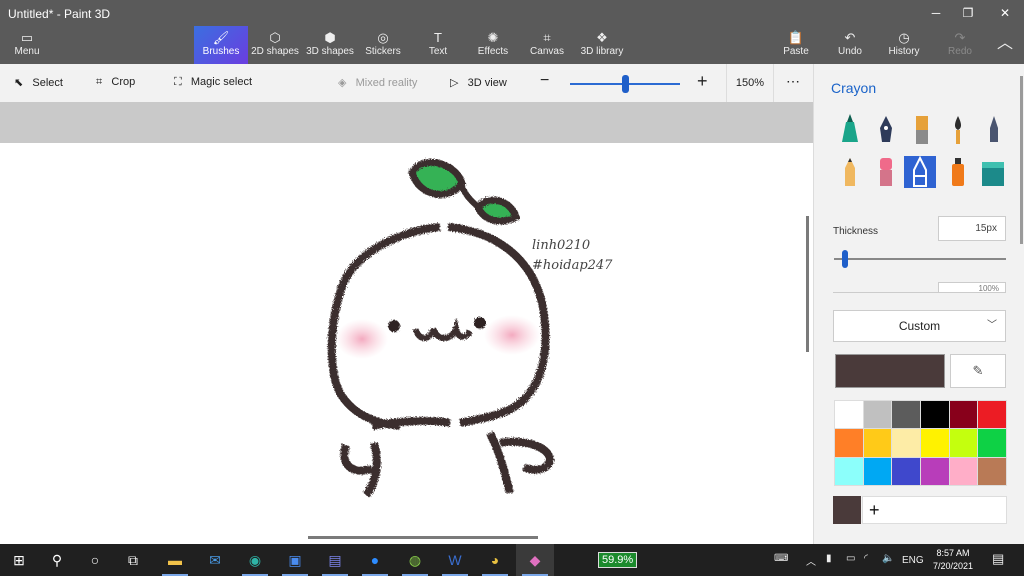 This screenshot has width=1024, height=576. I want to click on watercolor-brush, so click(958, 130).